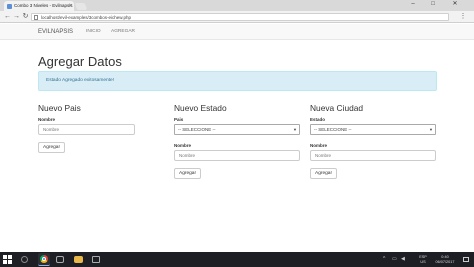 Image resolution: width=474 pixels, height=267 pixels. What do you see at coordinates (44, 259) in the screenshot?
I see `chrome-taskbar-icon` at bounding box center [44, 259].